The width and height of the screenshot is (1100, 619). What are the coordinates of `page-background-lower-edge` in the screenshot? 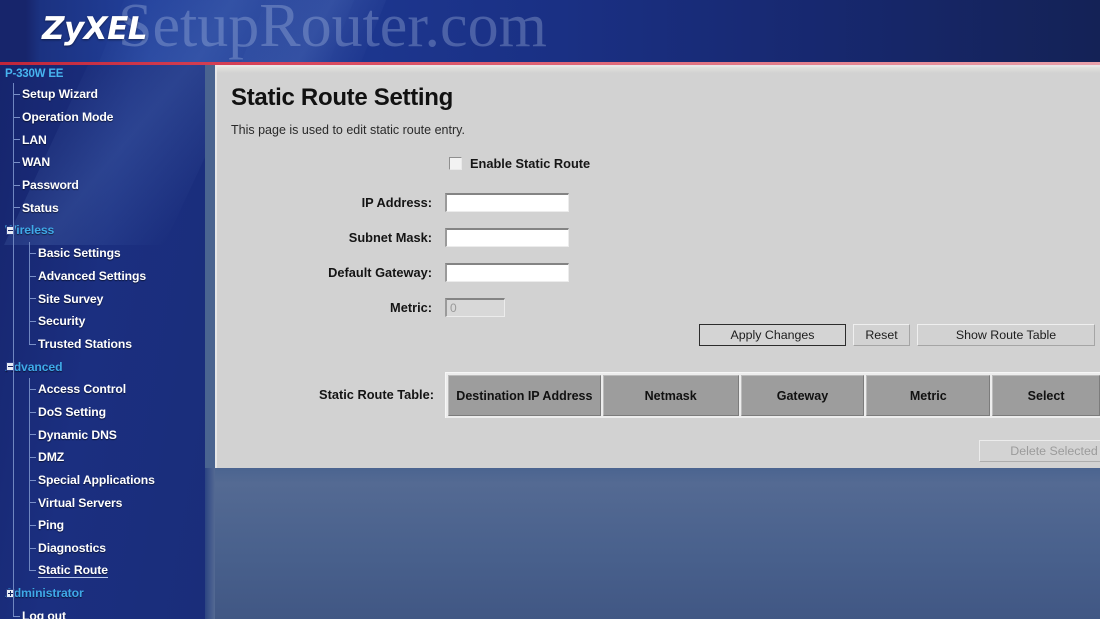 It's located at (210, 543).